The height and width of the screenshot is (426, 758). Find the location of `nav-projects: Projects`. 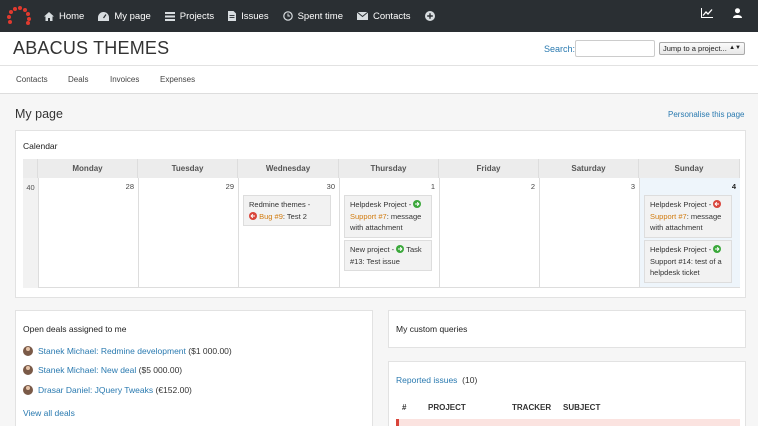

nav-projects: Projects is located at coordinates (189, 16).